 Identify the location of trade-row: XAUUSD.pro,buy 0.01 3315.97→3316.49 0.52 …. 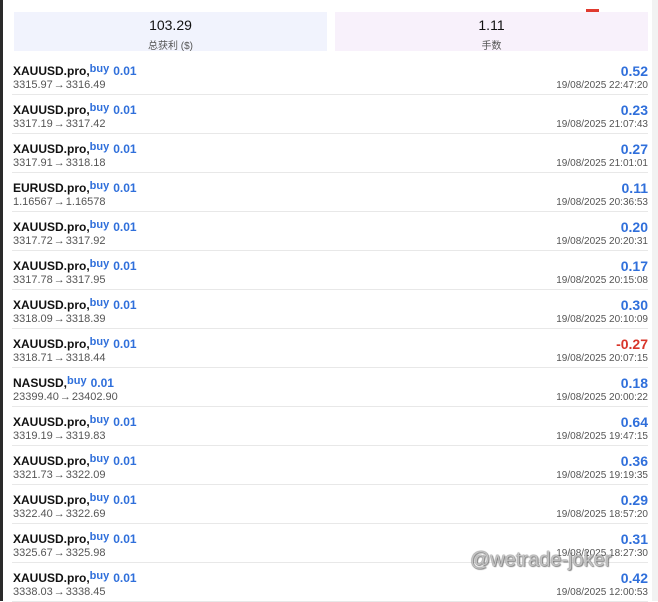
(330, 75).